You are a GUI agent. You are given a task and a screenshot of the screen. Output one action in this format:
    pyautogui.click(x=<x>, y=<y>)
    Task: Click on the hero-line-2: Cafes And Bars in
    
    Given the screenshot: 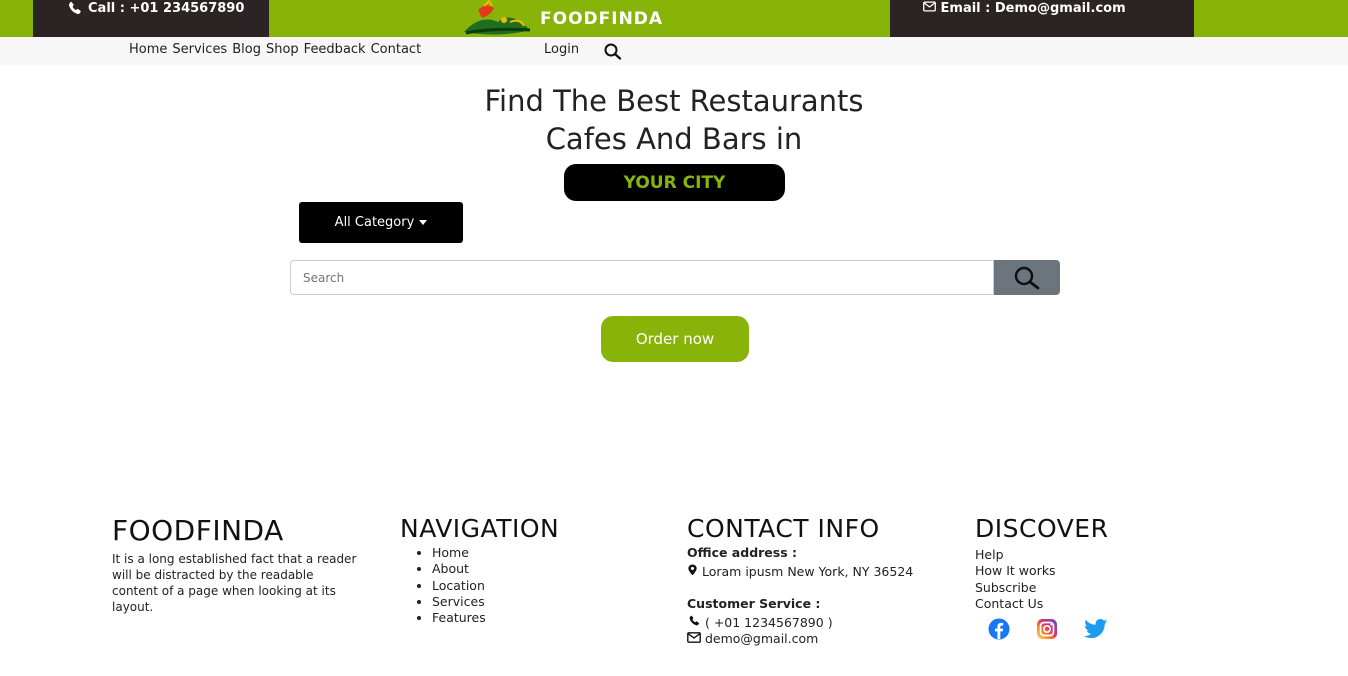 What is the action you would take?
    pyautogui.click(x=674, y=139)
    